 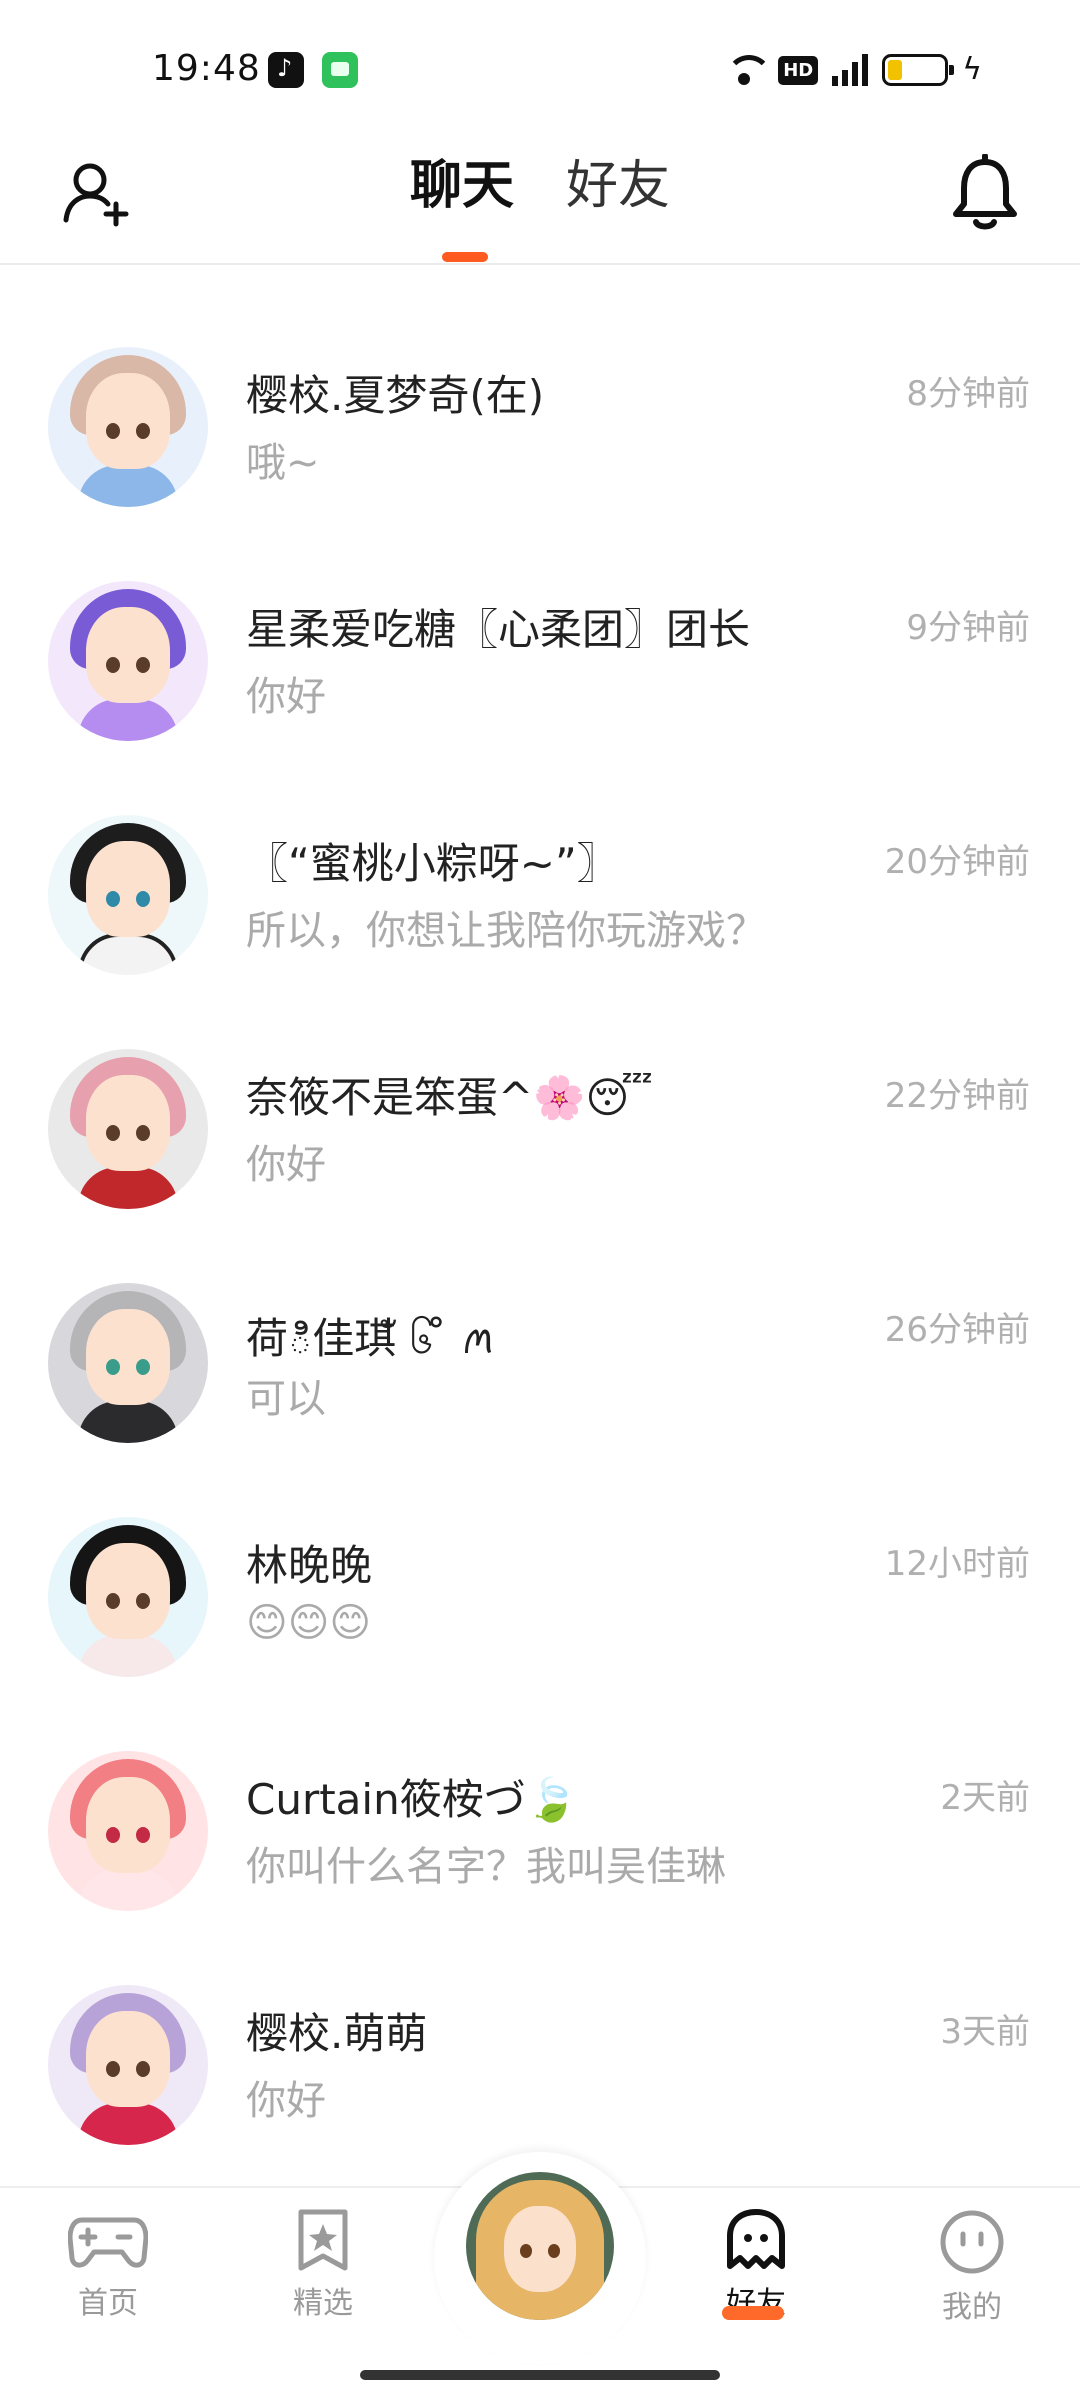 What do you see at coordinates (540, 1597) in the screenshot?
I see `chat-list-item: 林晚晚 😊😊😊 12小时前` at bounding box center [540, 1597].